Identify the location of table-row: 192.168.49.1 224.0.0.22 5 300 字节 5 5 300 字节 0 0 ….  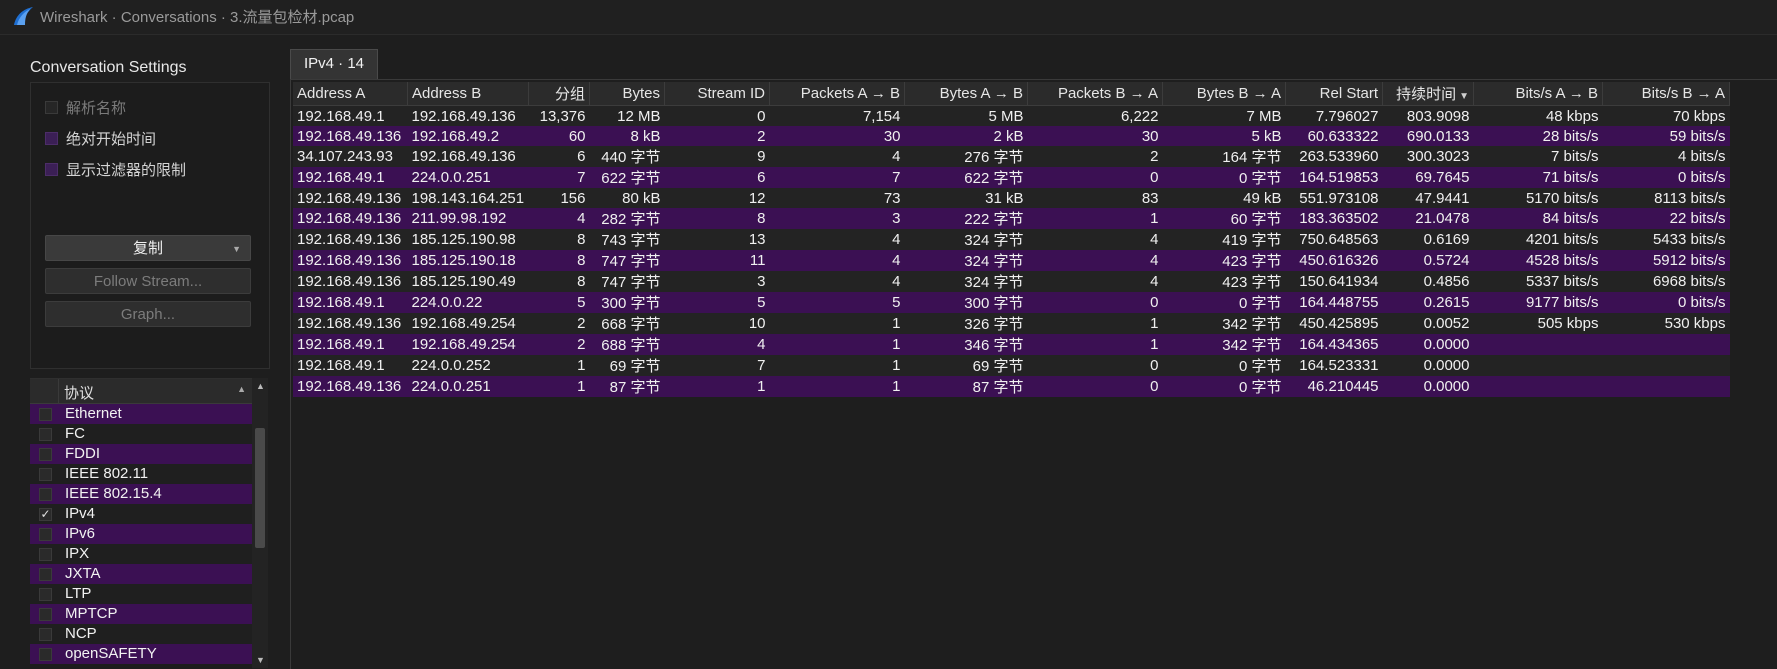
(1011, 302).